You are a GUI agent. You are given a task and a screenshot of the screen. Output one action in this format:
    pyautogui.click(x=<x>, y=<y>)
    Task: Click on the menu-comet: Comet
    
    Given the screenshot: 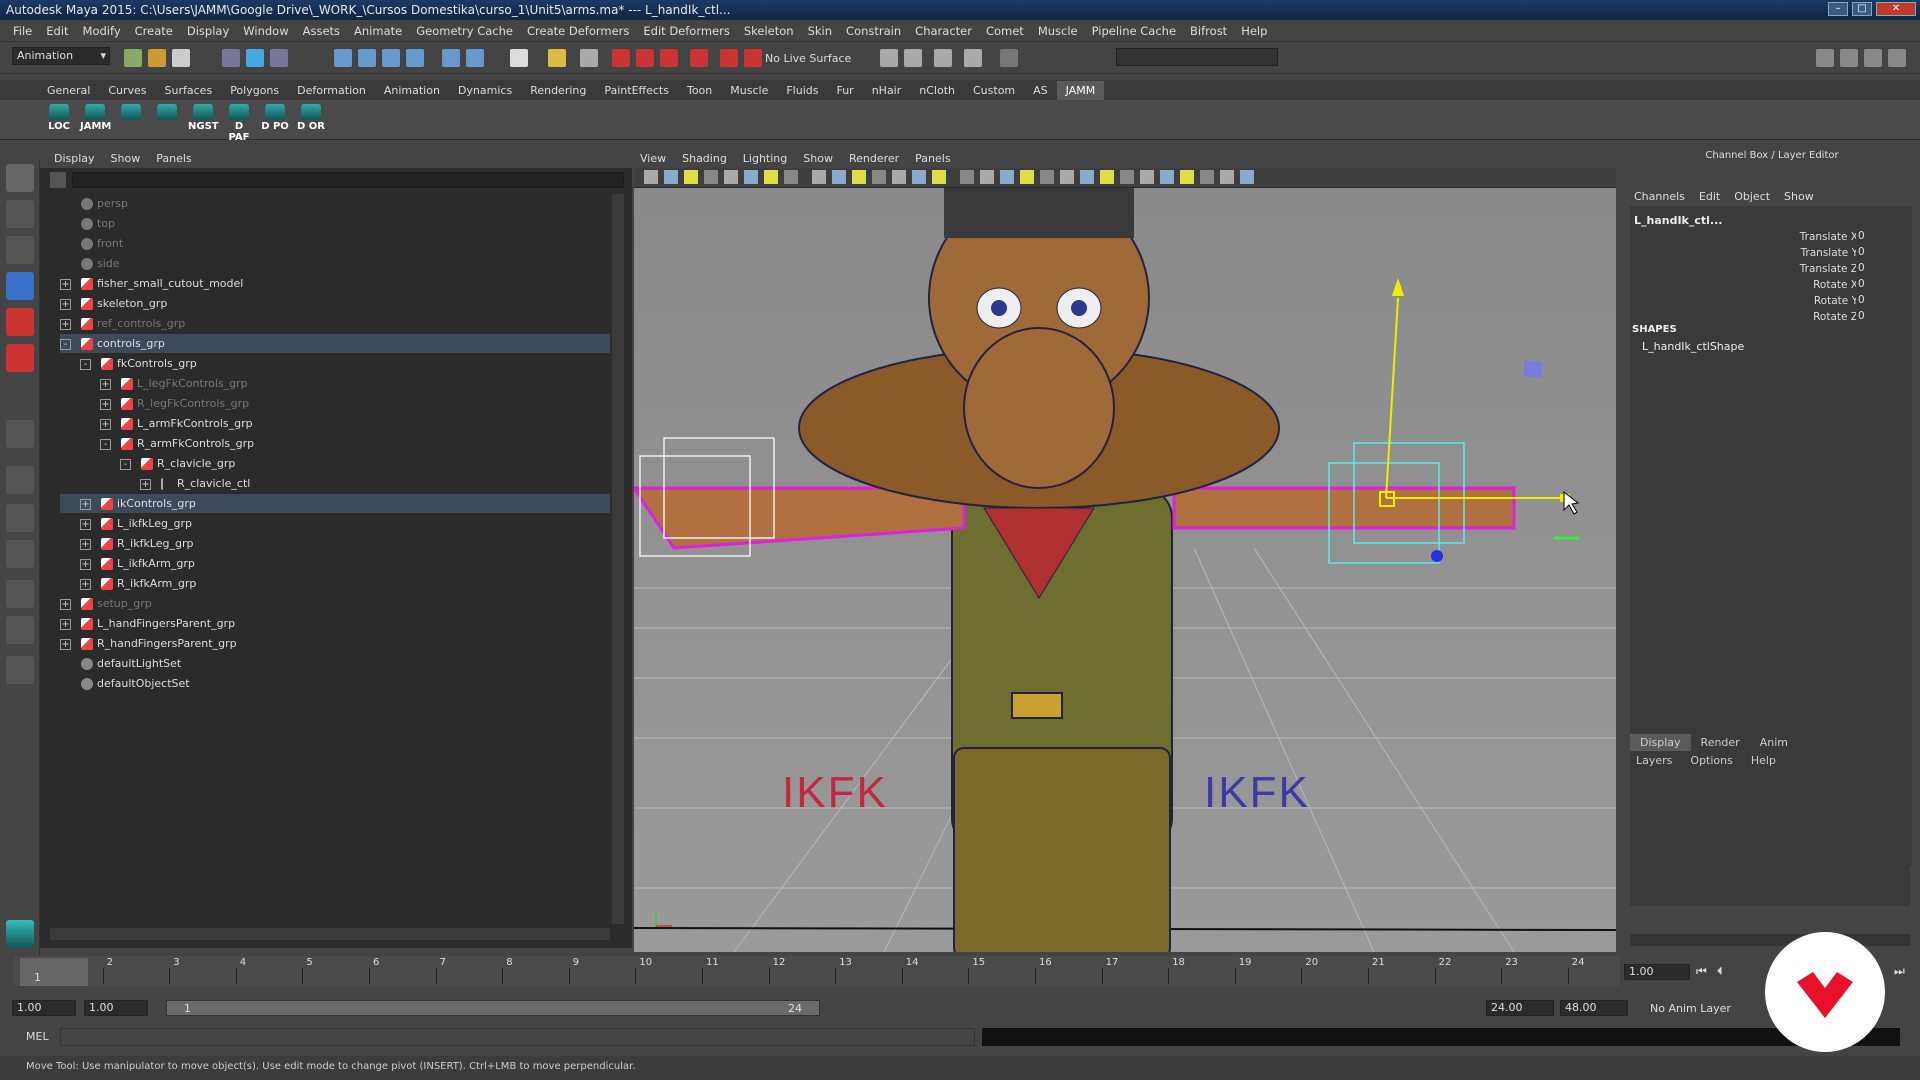 What is the action you would take?
    pyautogui.click(x=1005, y=31)
    